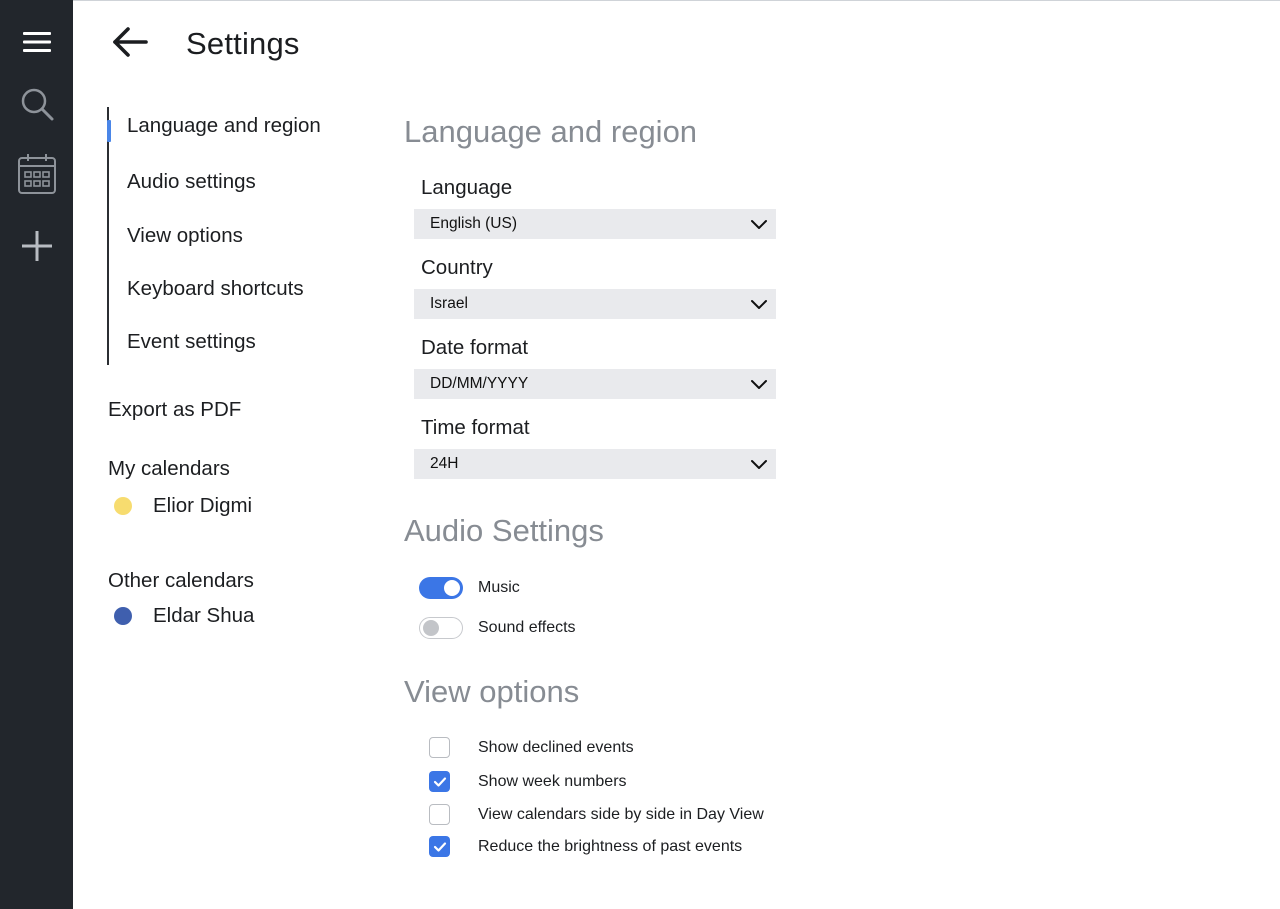  What do you see at coordinates (457, 267) in the screenshot?
I see `country-label: Country` at bounding box center [457, 267].